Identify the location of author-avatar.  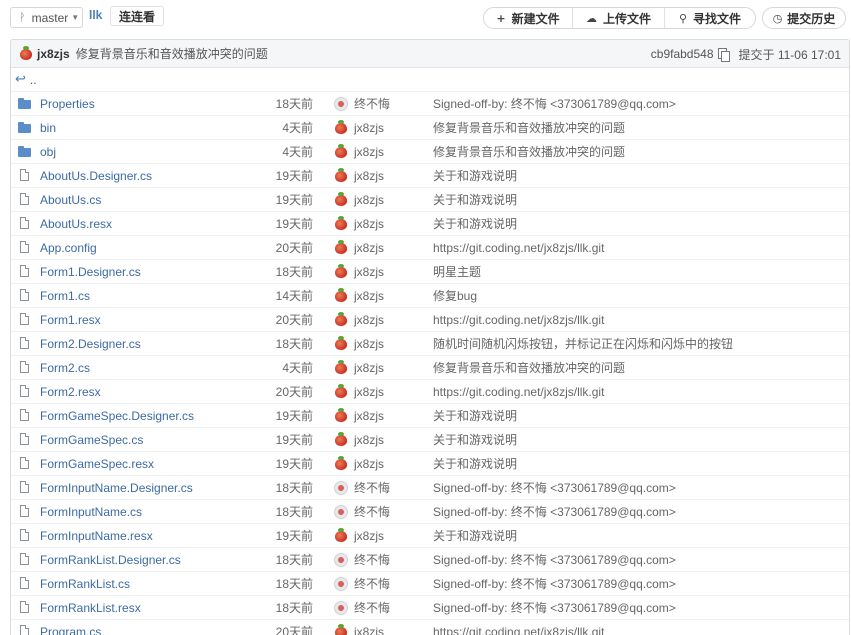
(26, 53).